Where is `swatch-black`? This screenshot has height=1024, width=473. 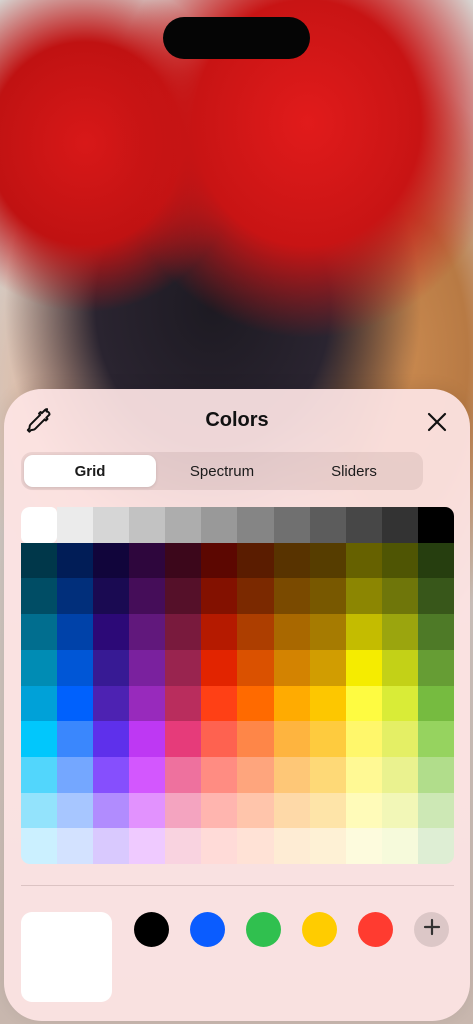 swatch-black is located at coordinates (151, 929).